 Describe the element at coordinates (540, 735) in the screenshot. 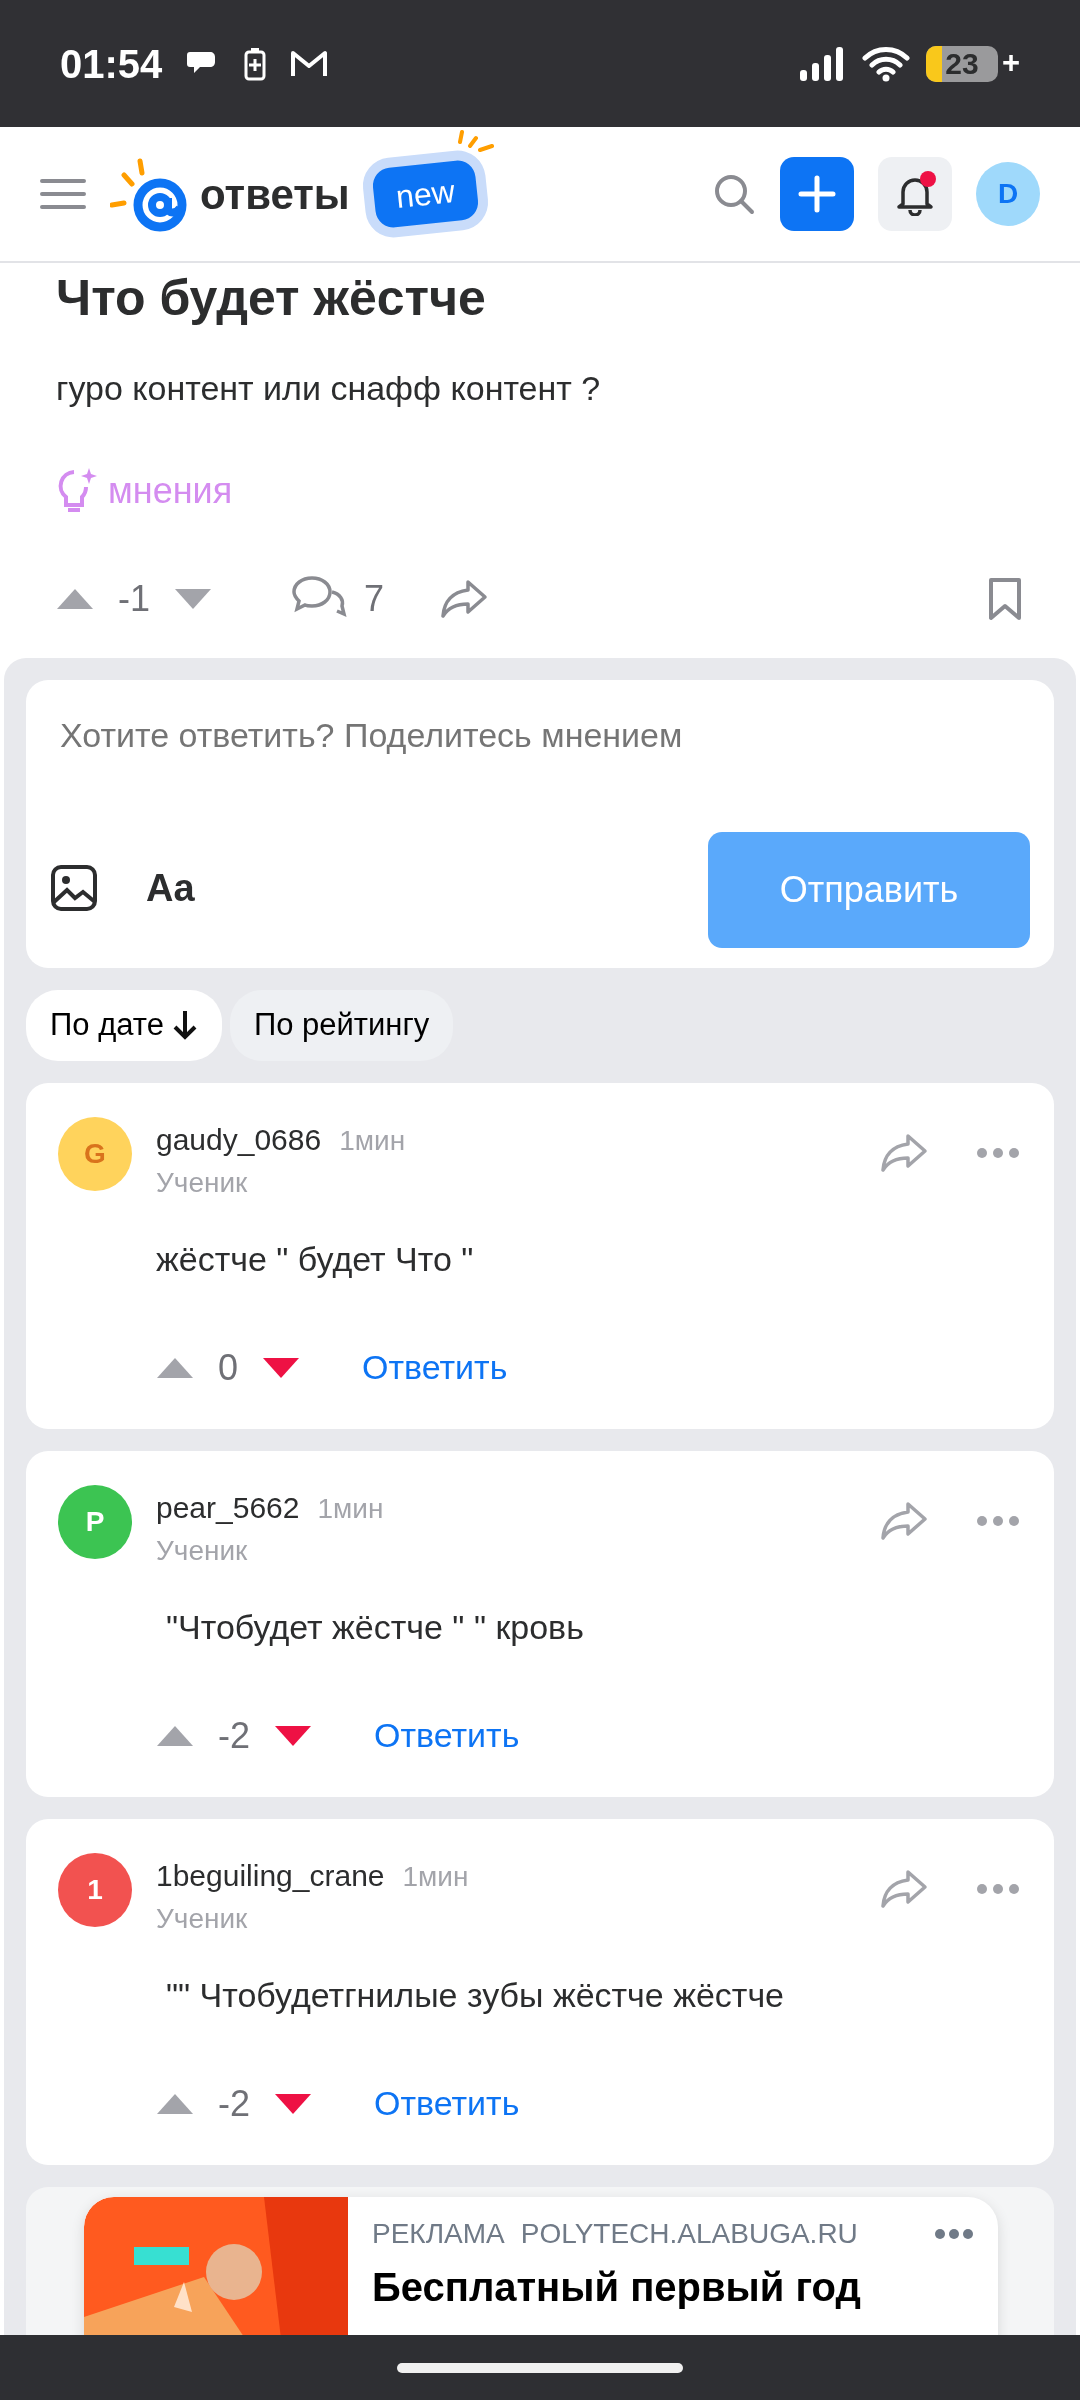

I see `answer-input: Хотите ответить? Поделитесь мнением` at that location.